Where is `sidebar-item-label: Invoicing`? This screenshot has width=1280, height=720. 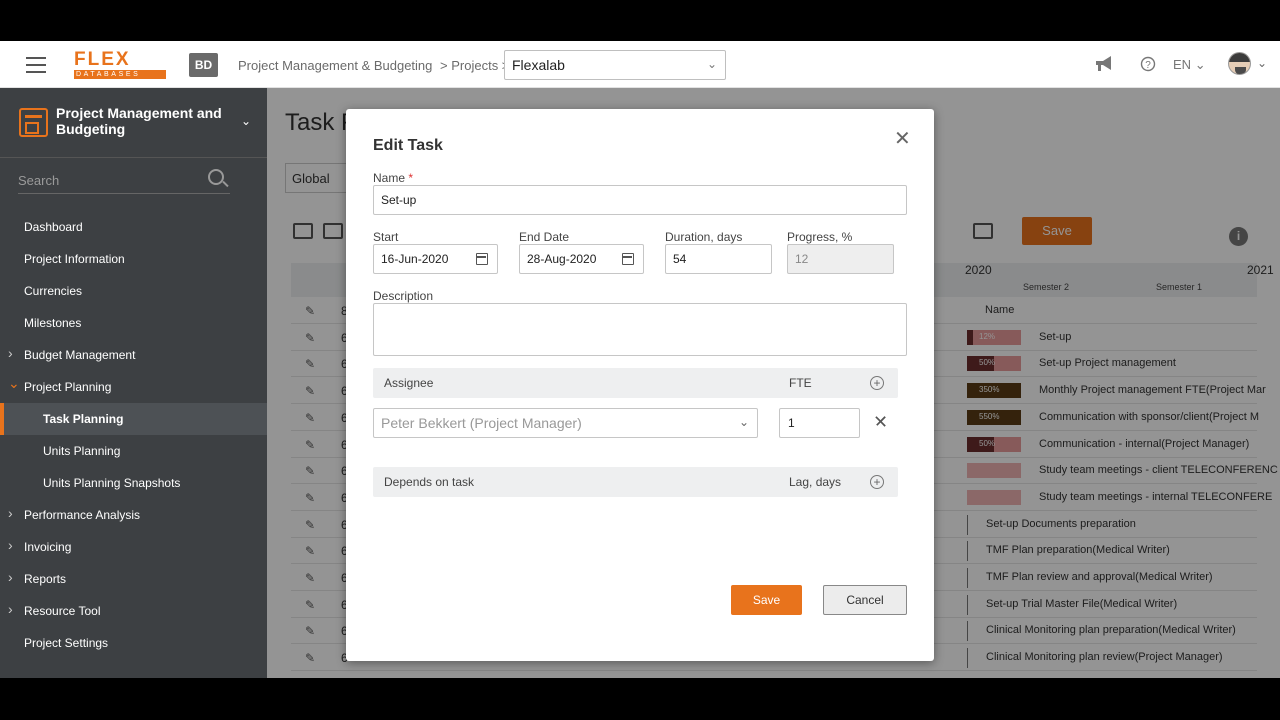 sidebar-item-label: Invoicing is located at coordinates (48, 547).